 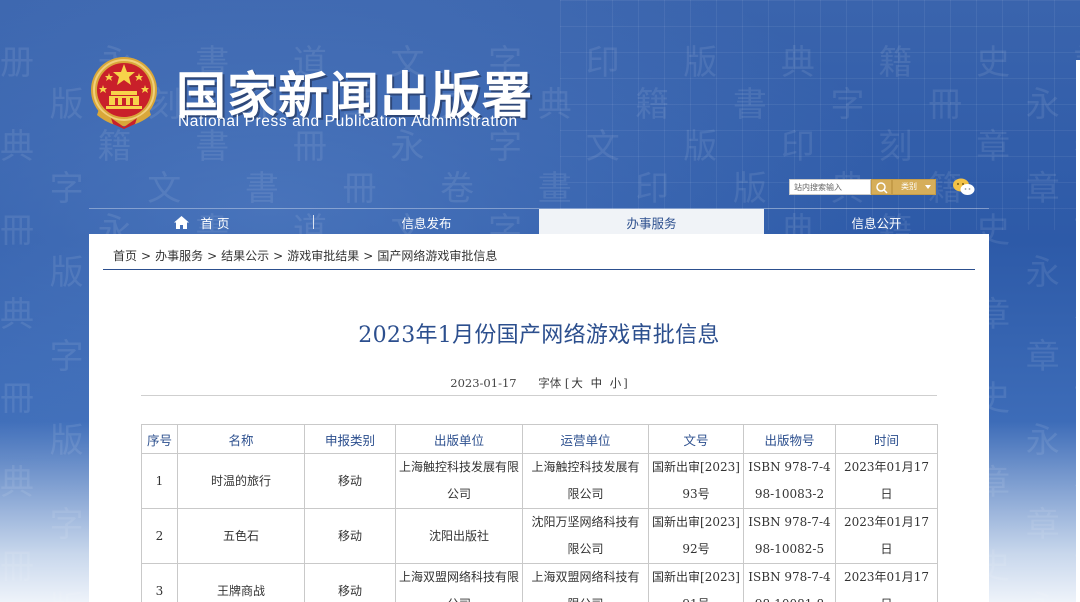 I want to click on table-cell: 1, so click(x=159, y=481).